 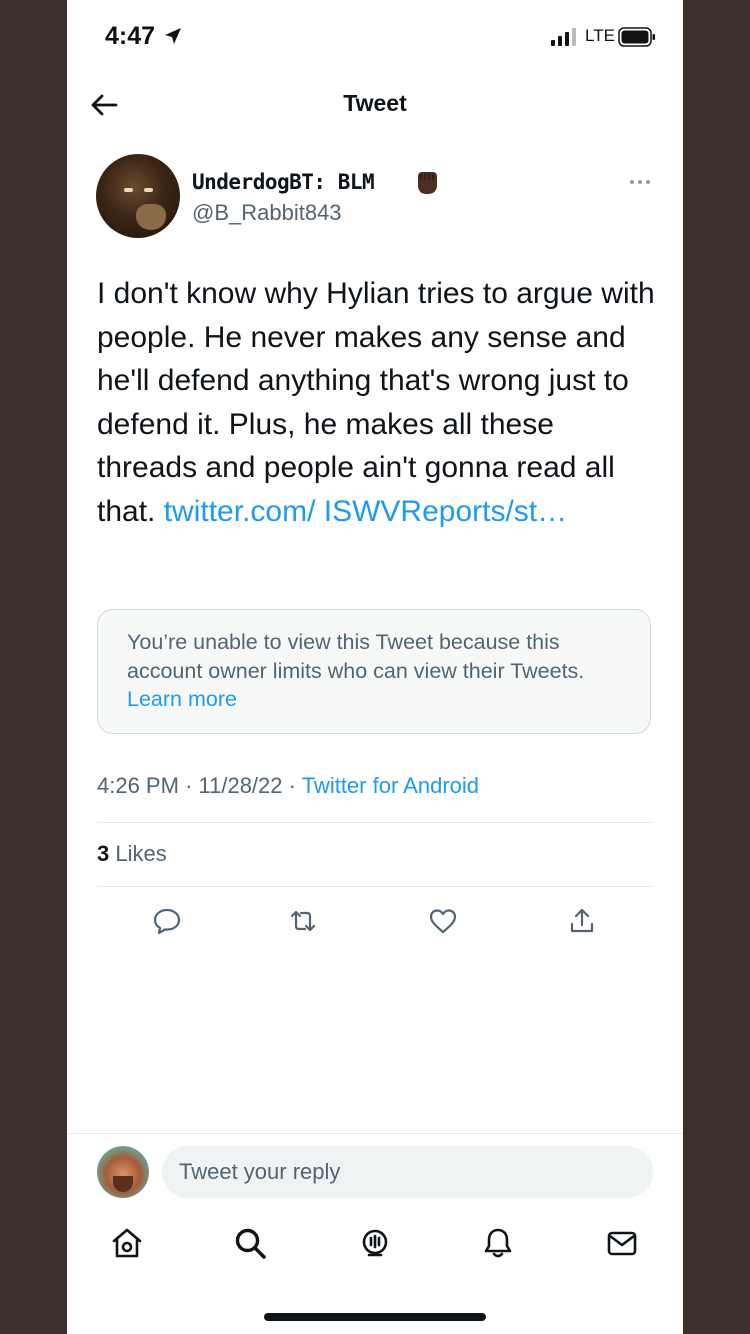 What do you see at coordinates (622, 1243) in the screenshot?
I see `messages-icon` at bounding box center [622, 1243].